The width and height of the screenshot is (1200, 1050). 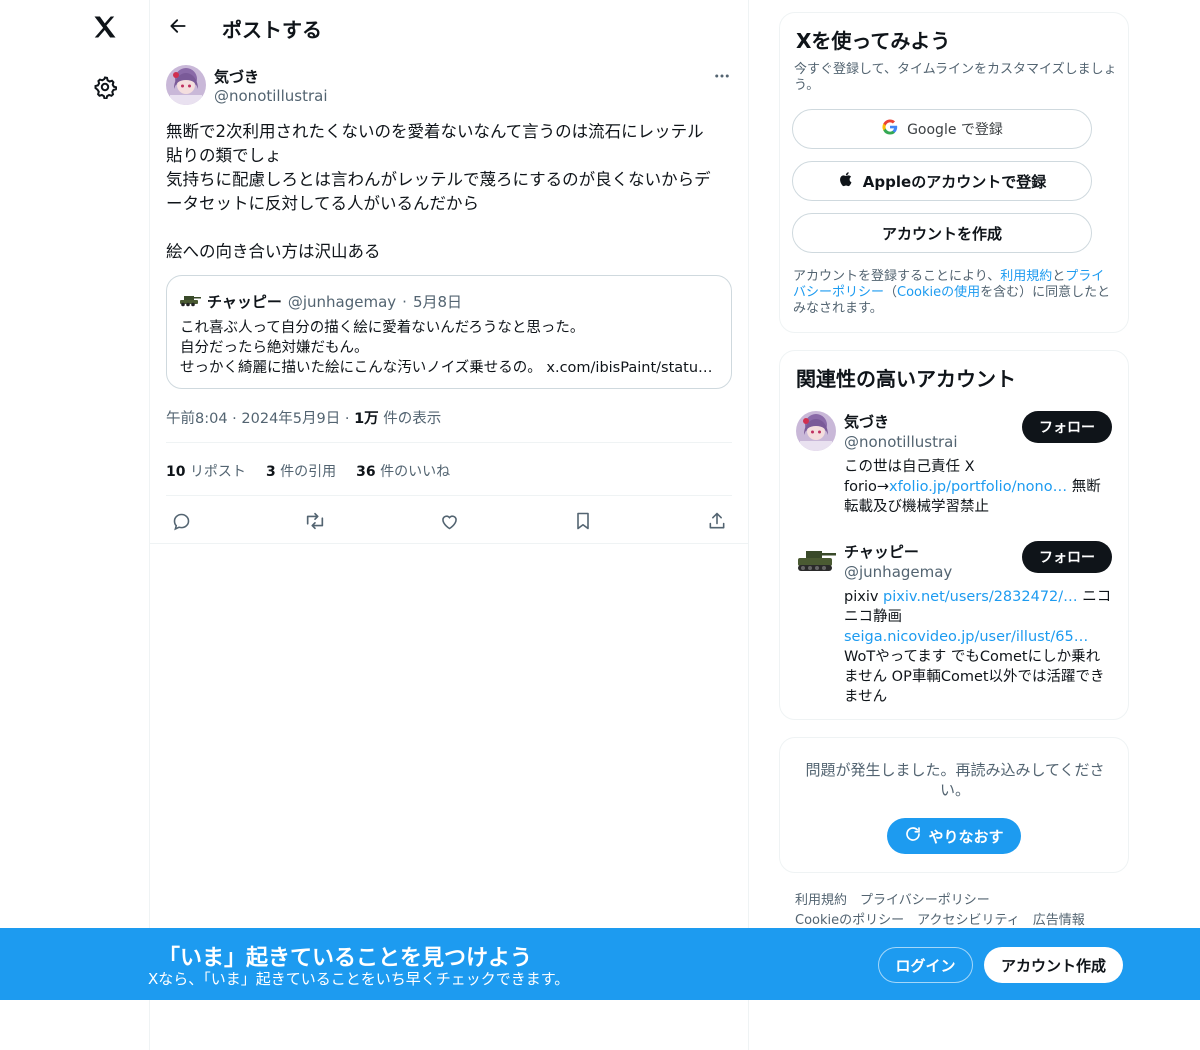 What do you see at coordinates (938, 292) in the screenshot?
I see `cookie-use-link: Cookieの使用` at bounding box center [938, 292].